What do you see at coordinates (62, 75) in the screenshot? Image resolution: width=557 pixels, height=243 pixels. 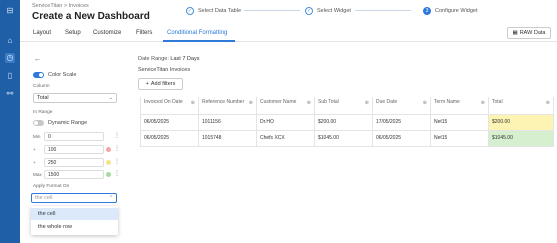 I see `color-scale-label: Color Scale` at bounding box center [62, 75].